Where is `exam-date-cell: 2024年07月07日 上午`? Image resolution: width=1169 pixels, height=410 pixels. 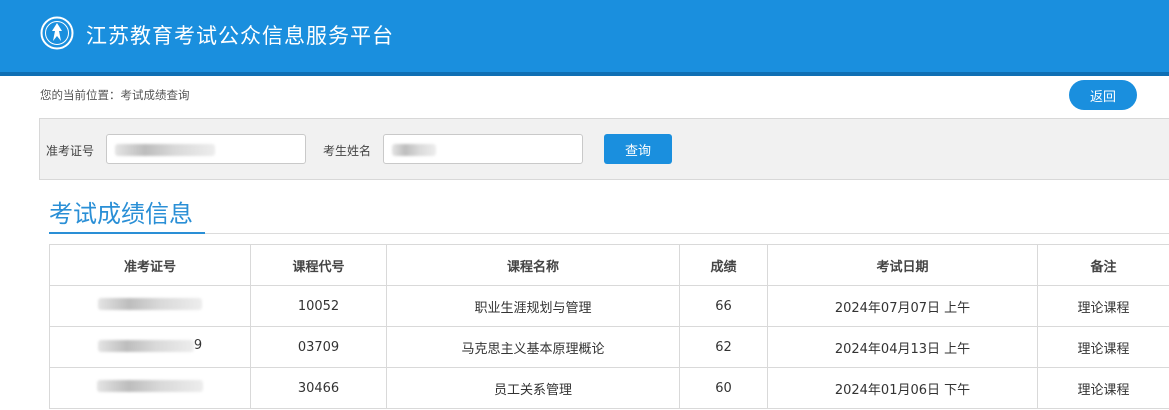 exam-date-cell: 2024年07月07日 上午 is located at coordinates (902, 306).